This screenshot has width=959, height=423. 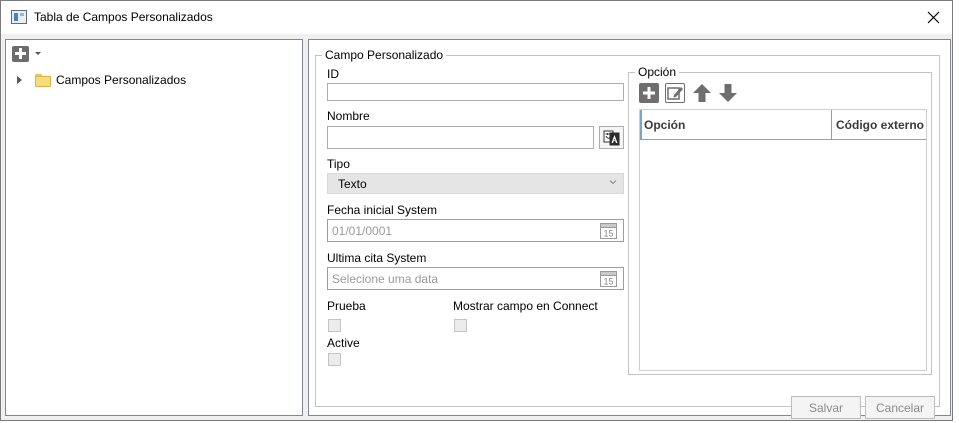 What do you see at coordinates (343, 343) in the screenshot?
I see `active-label: Active` at bounding box center [343, 343].